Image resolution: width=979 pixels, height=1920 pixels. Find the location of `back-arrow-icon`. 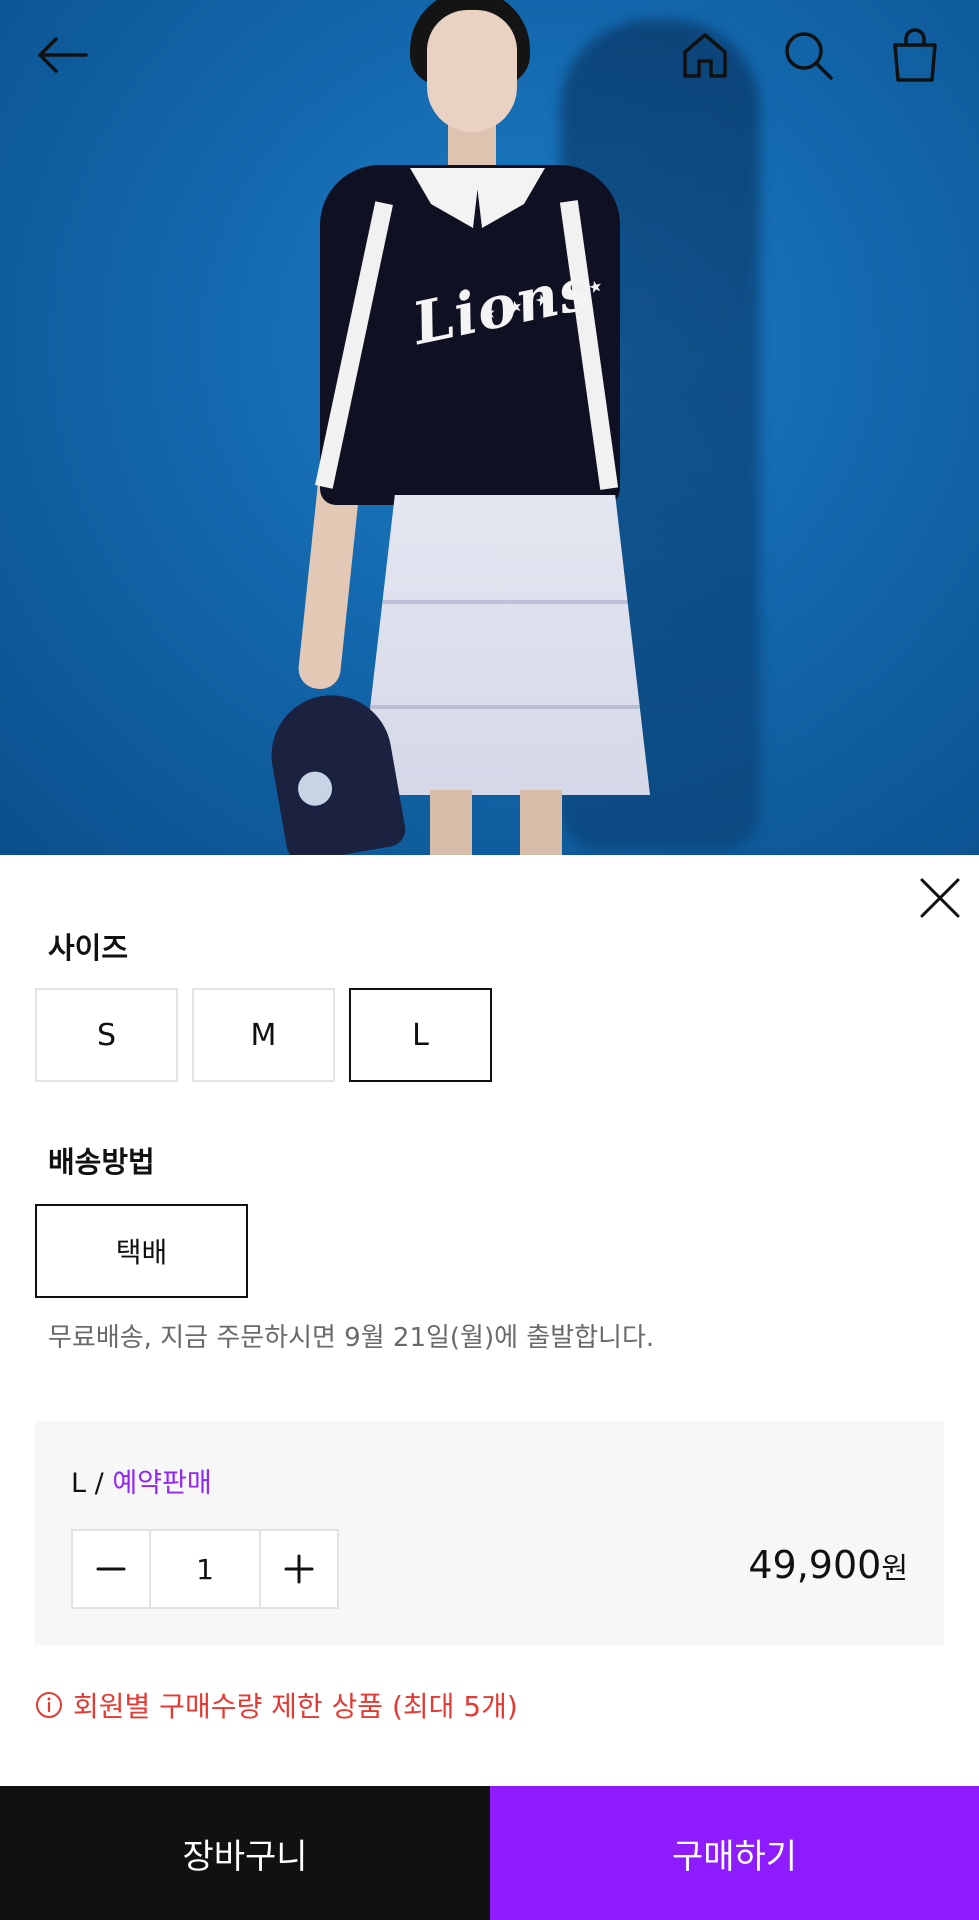

back-arrow-icon is located at coordinates (63, 55).